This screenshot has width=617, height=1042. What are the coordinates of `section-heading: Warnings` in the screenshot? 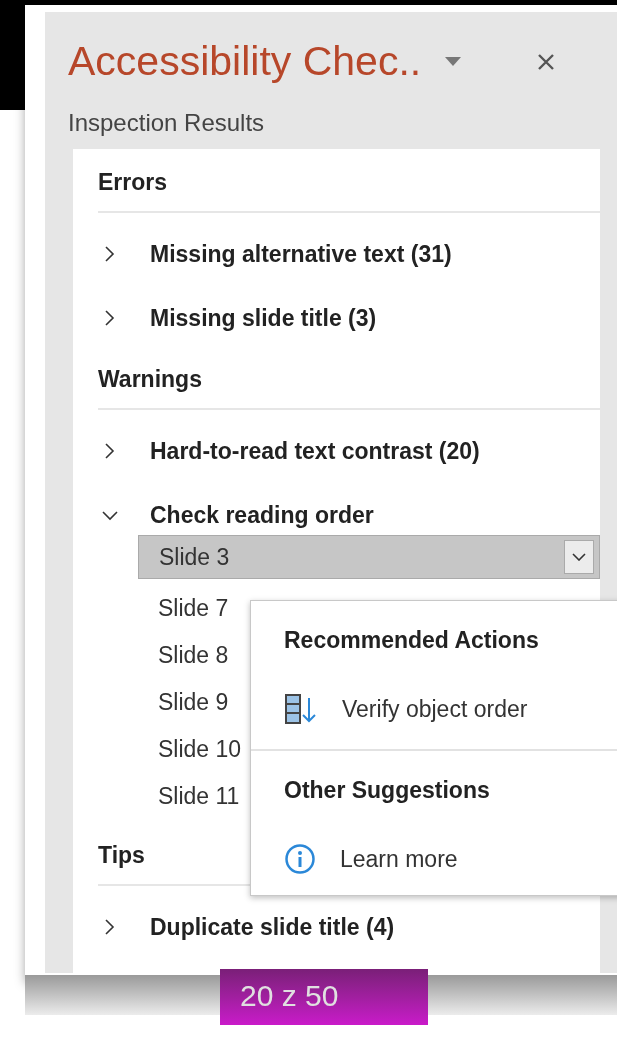 It's located at (150, 379).